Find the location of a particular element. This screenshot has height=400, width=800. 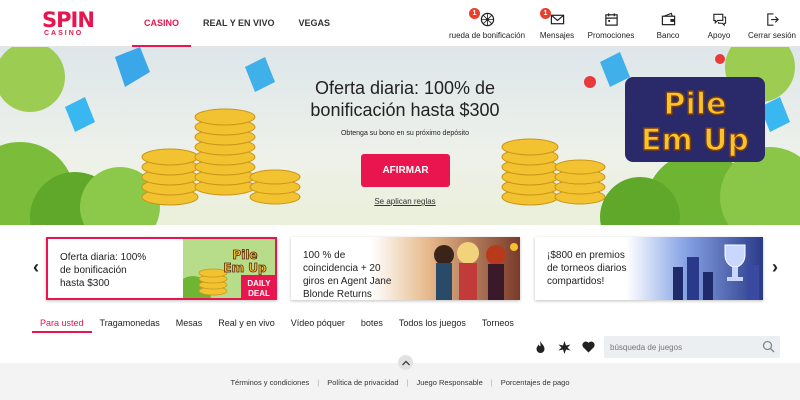

promo-line: Oferta diaria: 100% is located at coordinates (103, 257).